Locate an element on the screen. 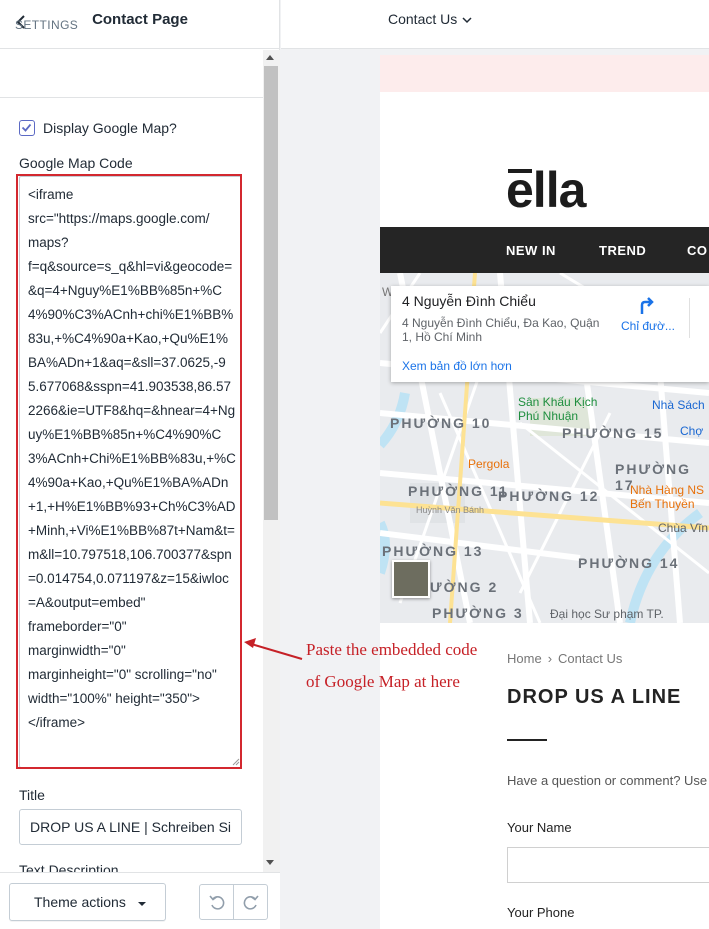 This screenshot has height=929, width=709. main-nav: NEW IN TREND CO is located at coordinates (544, 250).